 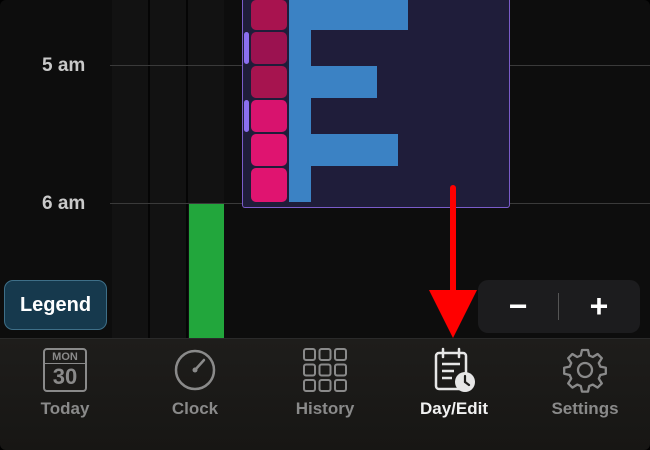 I want to click on calendar-day: 30, so click(x=65, y=376).